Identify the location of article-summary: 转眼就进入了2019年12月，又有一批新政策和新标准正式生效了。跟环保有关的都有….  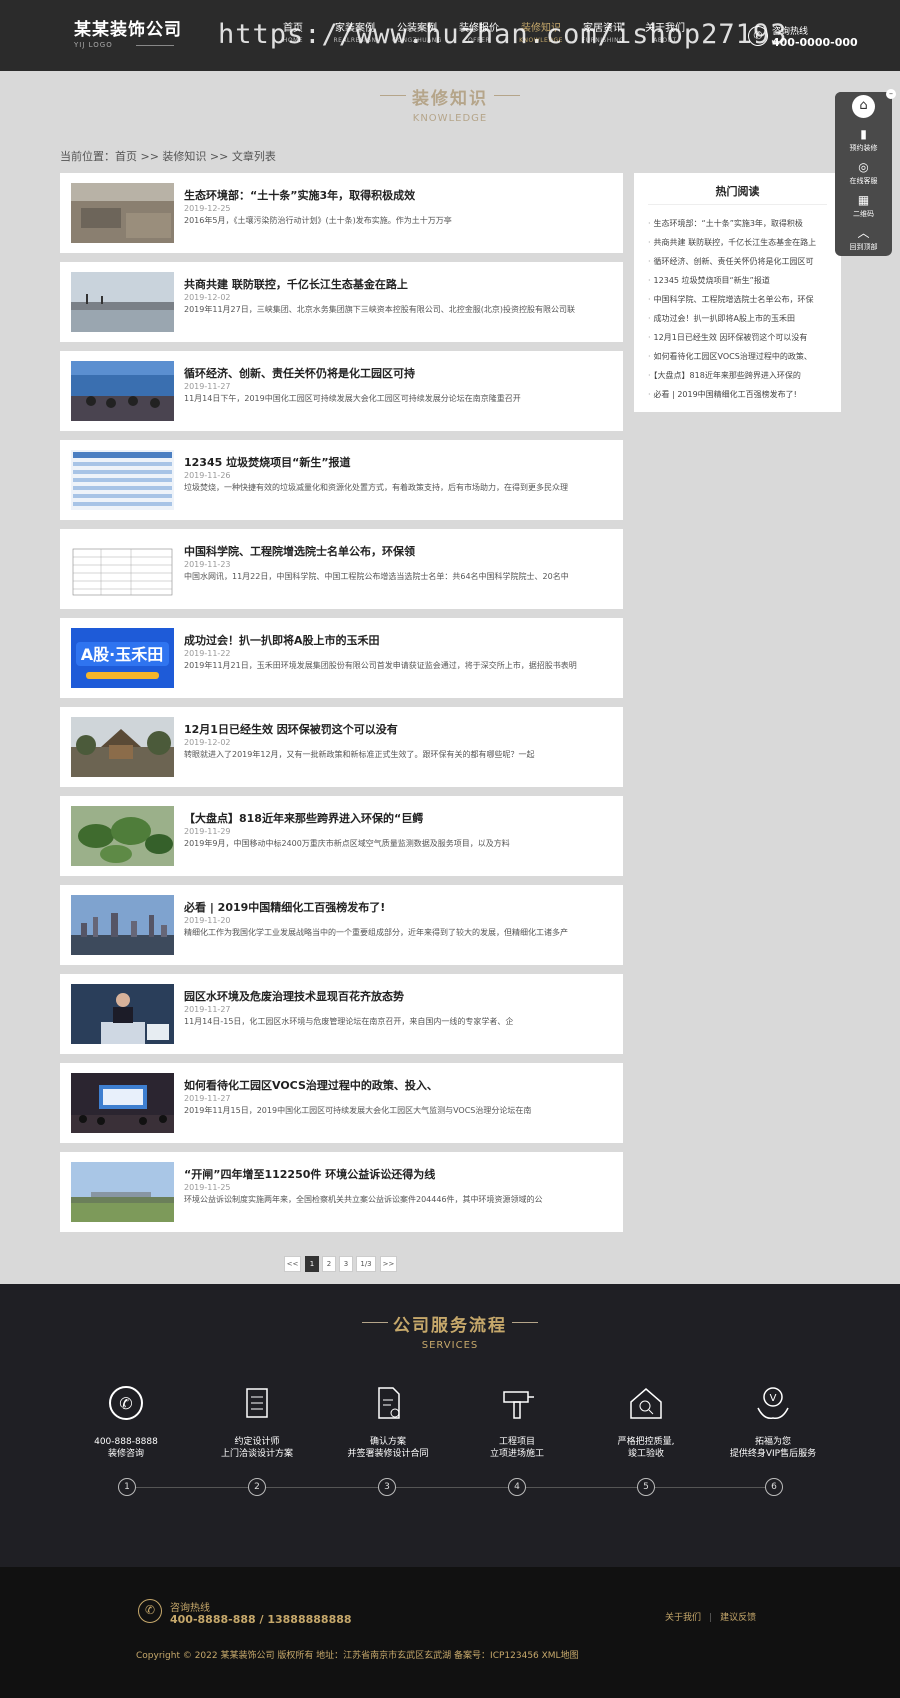
(359, 754).